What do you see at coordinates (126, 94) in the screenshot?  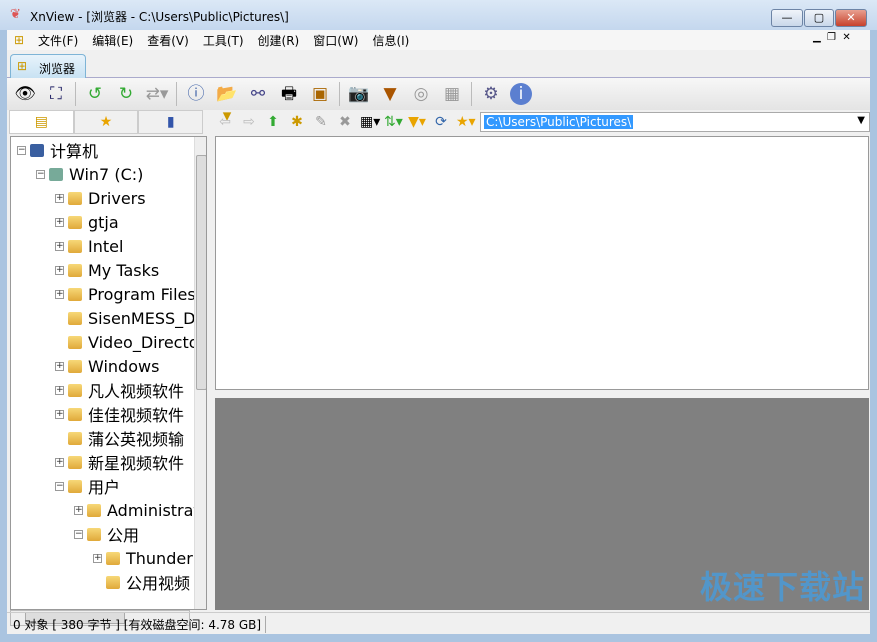 I see `rotate-right-icon: ↻` at bounding box center [126, 94].